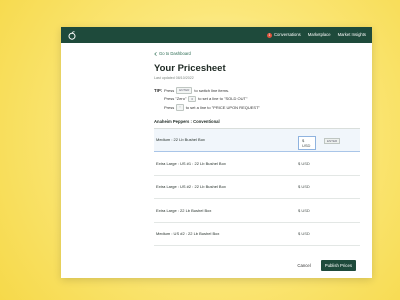 The width and height of the screenshot is (400, 300). Describe the element at coordinates (192, 98) in the screenshot. I see `zero-key-badge: 0` at that location.